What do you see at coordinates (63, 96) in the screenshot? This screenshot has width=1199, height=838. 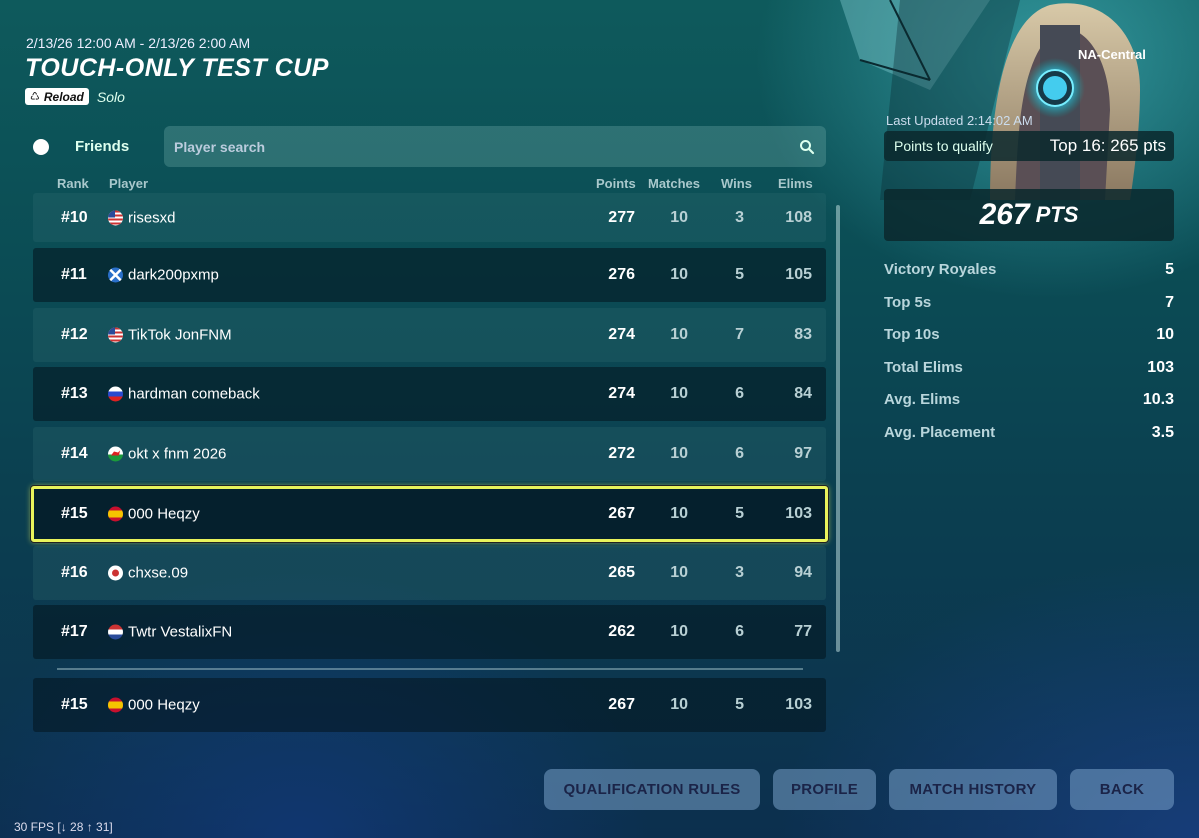 I see `reload-badge-label: Reload` at bounding box center [63, 96].